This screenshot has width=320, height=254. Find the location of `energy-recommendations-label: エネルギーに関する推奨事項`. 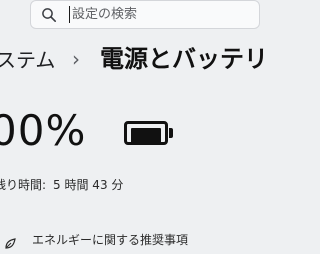

energy-recommendations-label: エネルギーに関する推奨事項 is located at coordinates (110, 240).